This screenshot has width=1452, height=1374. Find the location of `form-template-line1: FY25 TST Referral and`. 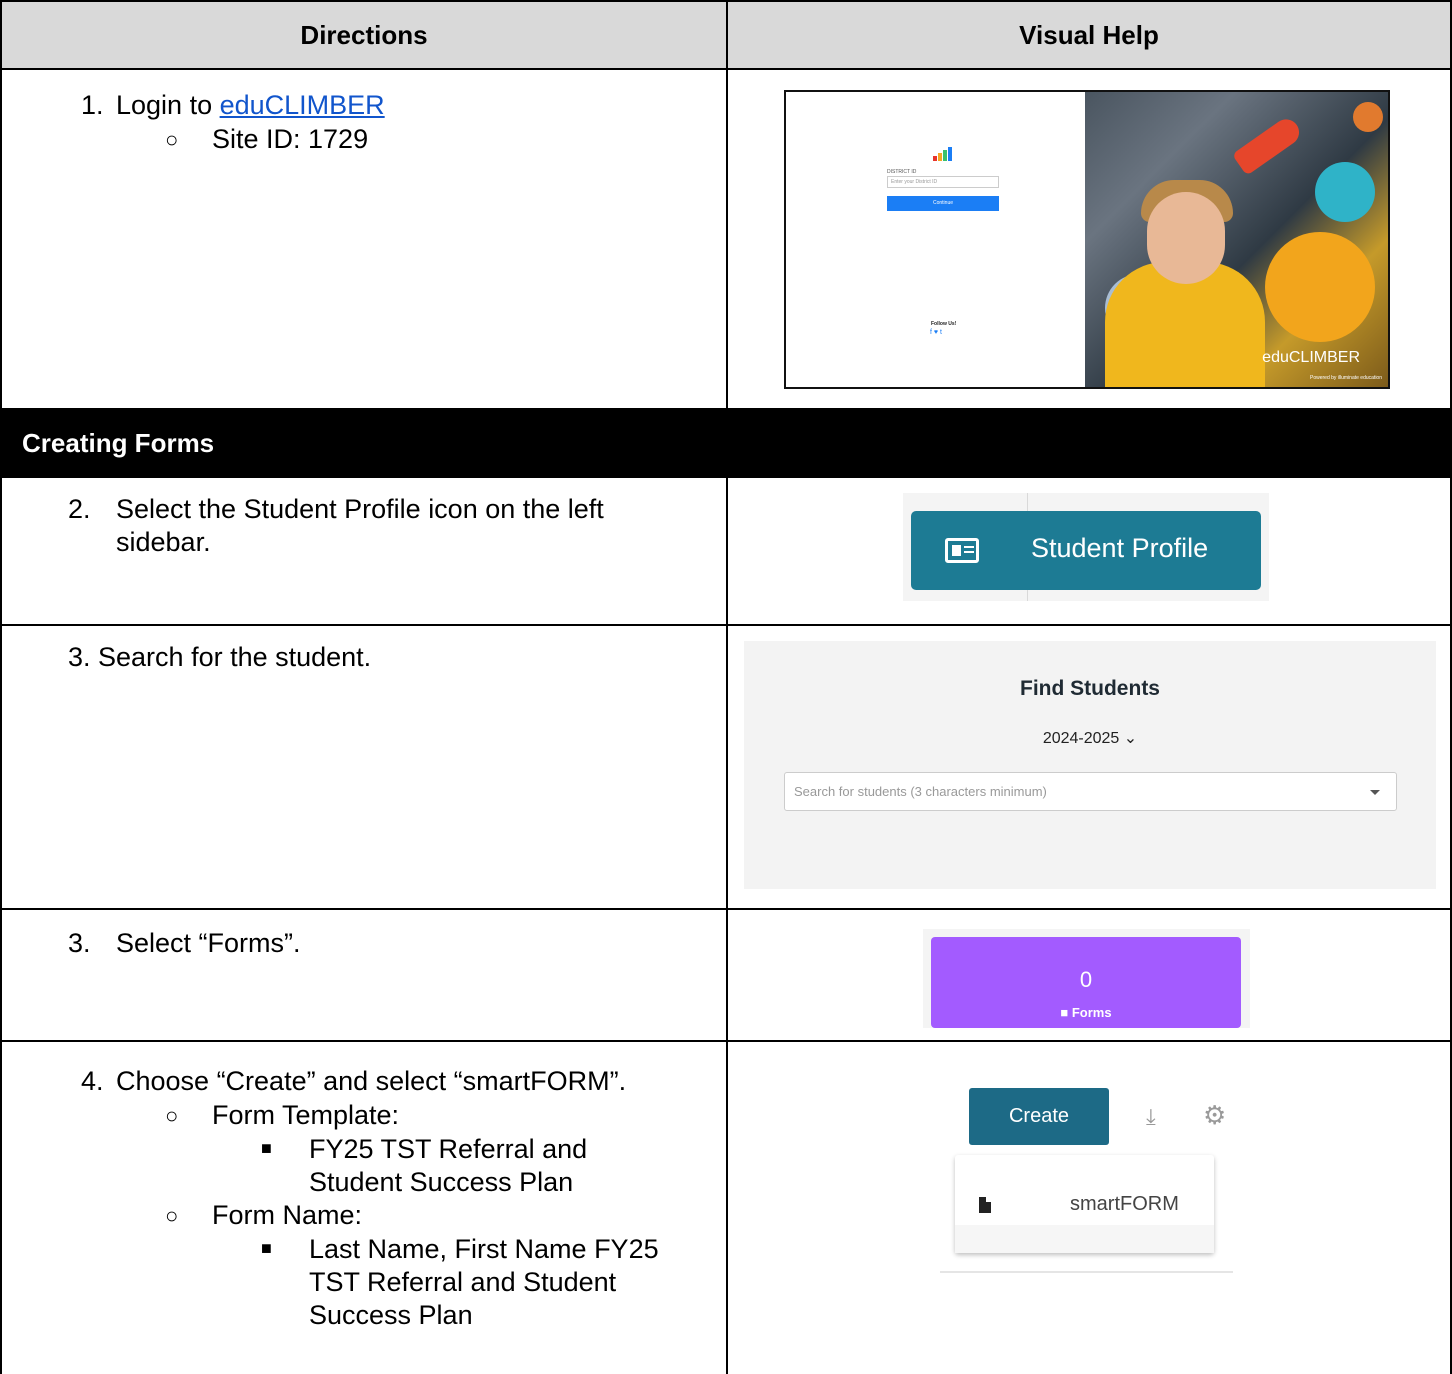

form-template-line1: FY25 TST Referral and is located at coordinates (448, 1149).